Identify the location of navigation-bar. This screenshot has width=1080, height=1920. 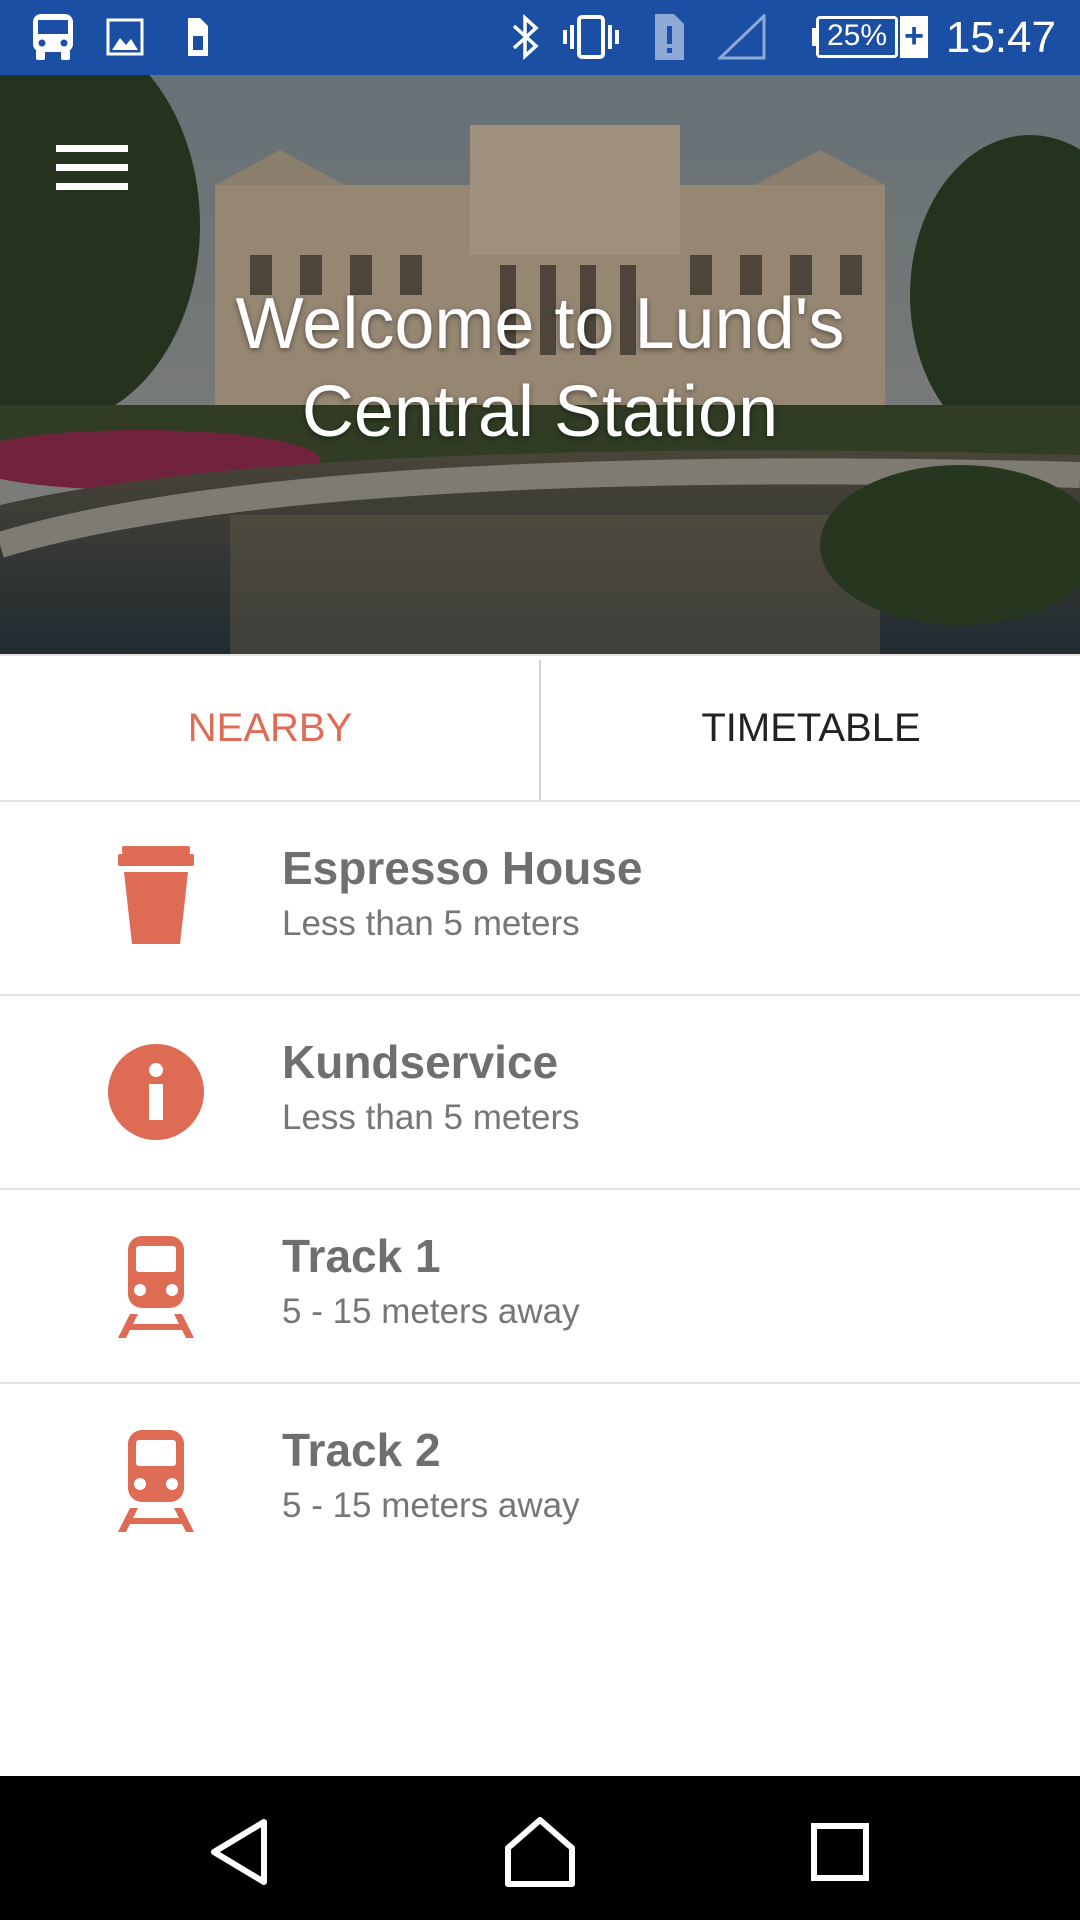
(540, 1848).